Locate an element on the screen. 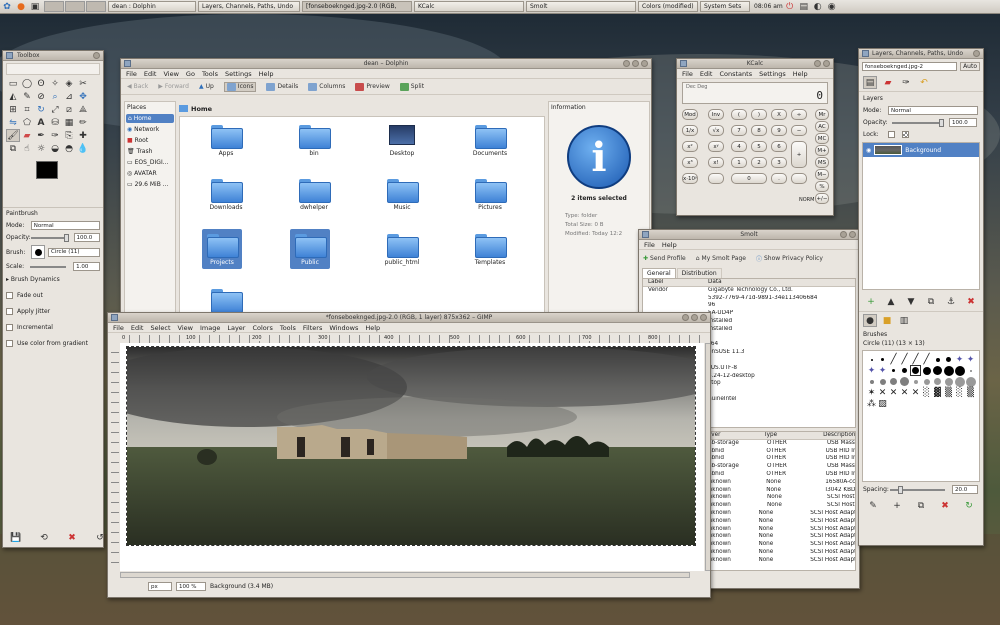  key-mc: MC is located at coordinates (822, 138).